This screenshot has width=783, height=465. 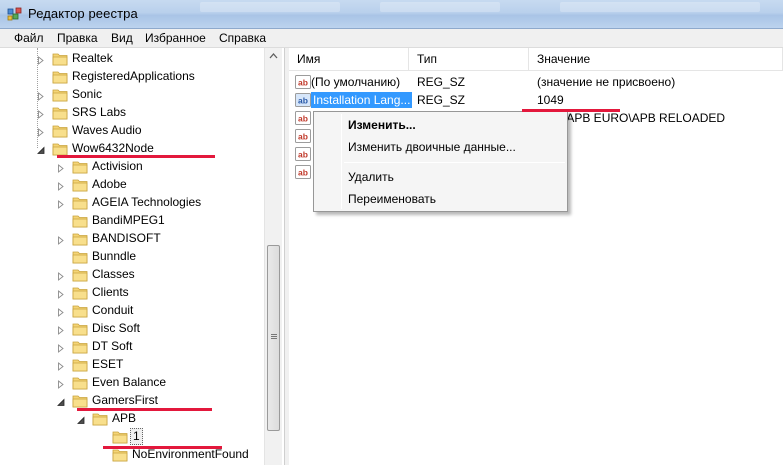 I want to click on context-menu-separator, so click(x=454, y=162).